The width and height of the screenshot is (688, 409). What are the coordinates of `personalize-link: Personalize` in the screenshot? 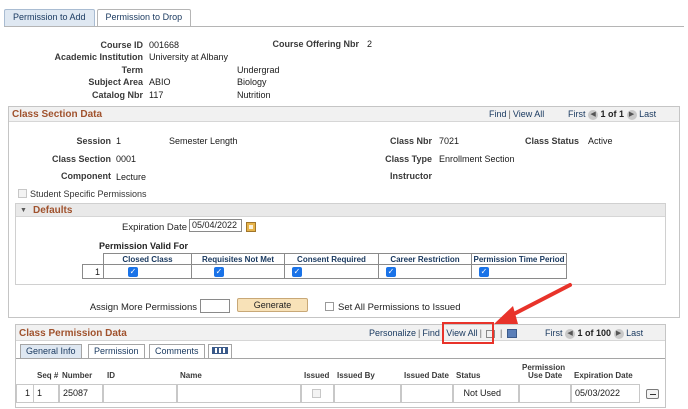 It's located at (392, 333).